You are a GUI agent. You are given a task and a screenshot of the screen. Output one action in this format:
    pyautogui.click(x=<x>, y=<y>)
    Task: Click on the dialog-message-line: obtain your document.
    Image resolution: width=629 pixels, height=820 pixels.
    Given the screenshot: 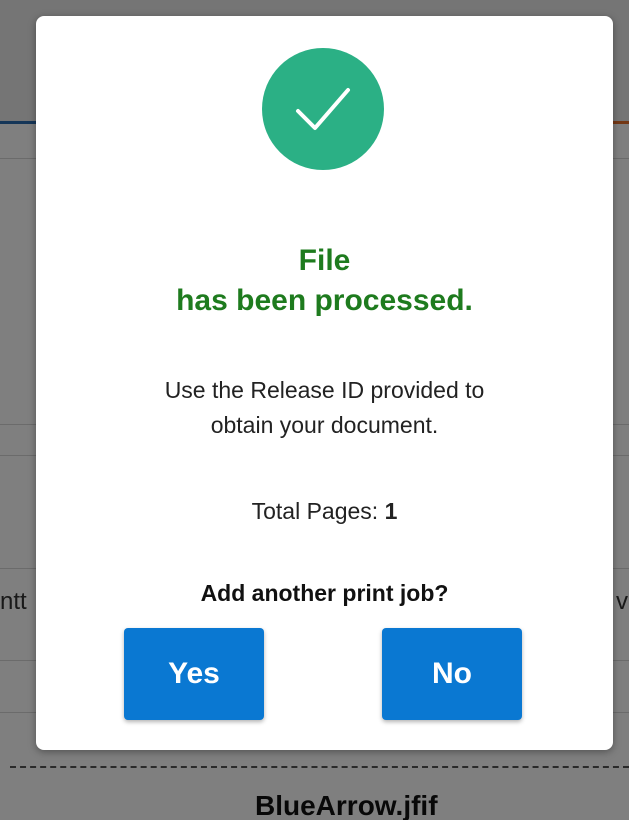 What is the action you would take?
    pyautogui.click(x=324, y=425)
    